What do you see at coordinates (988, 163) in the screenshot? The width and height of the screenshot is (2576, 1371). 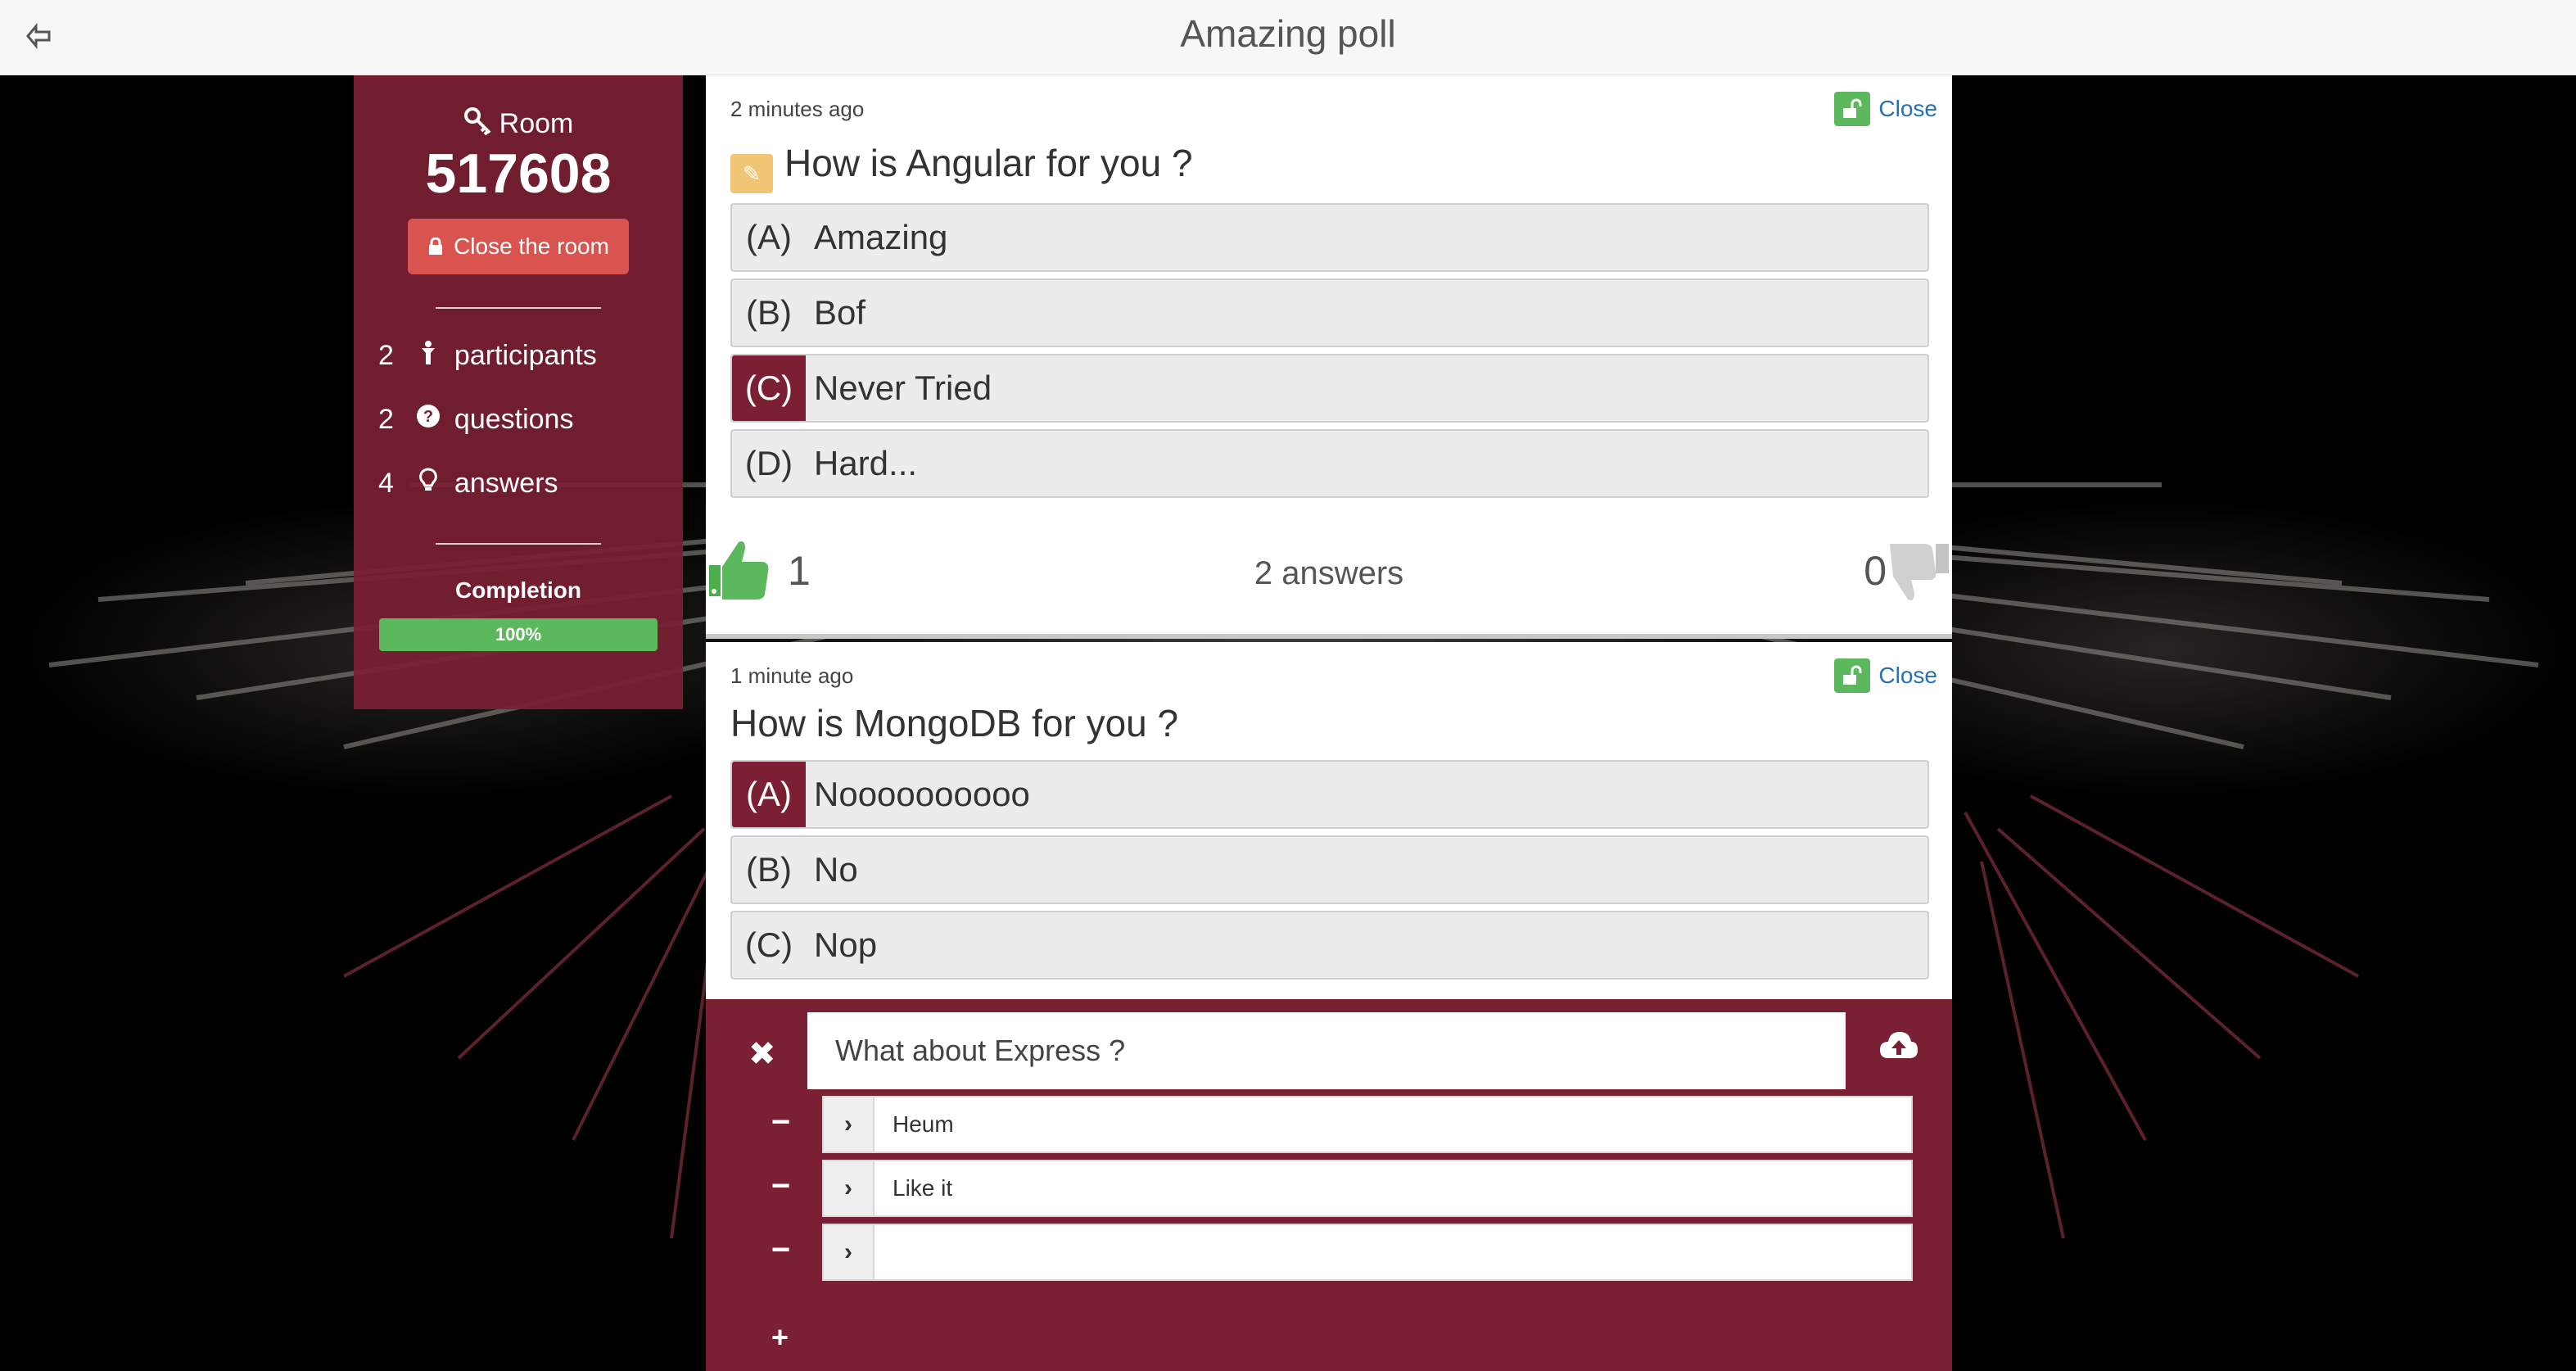 I see `question-title: How is Angular for you ?` at bounding box center [988, 163].